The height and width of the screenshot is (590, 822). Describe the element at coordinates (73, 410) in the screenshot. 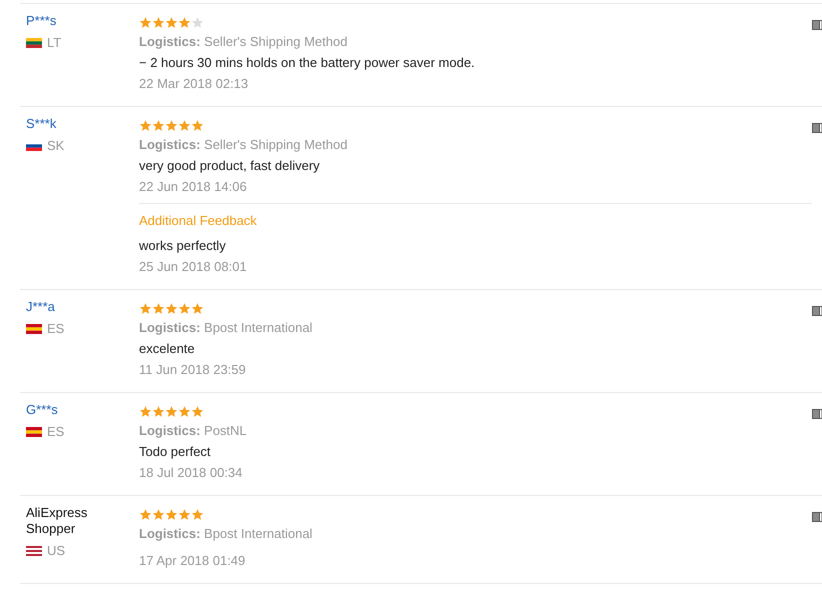

I see `reviewer-name: G***s` at that location.